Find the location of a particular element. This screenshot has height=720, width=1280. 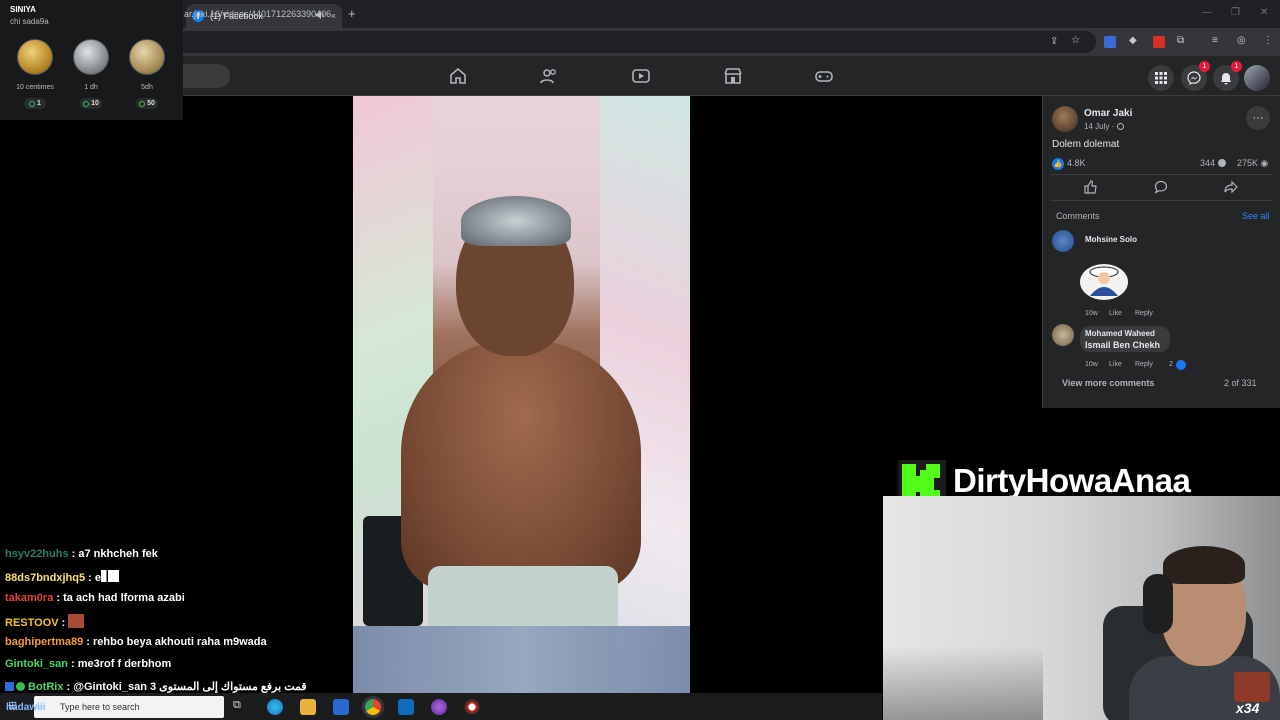

address-bar is located at coordinates (636, 42).